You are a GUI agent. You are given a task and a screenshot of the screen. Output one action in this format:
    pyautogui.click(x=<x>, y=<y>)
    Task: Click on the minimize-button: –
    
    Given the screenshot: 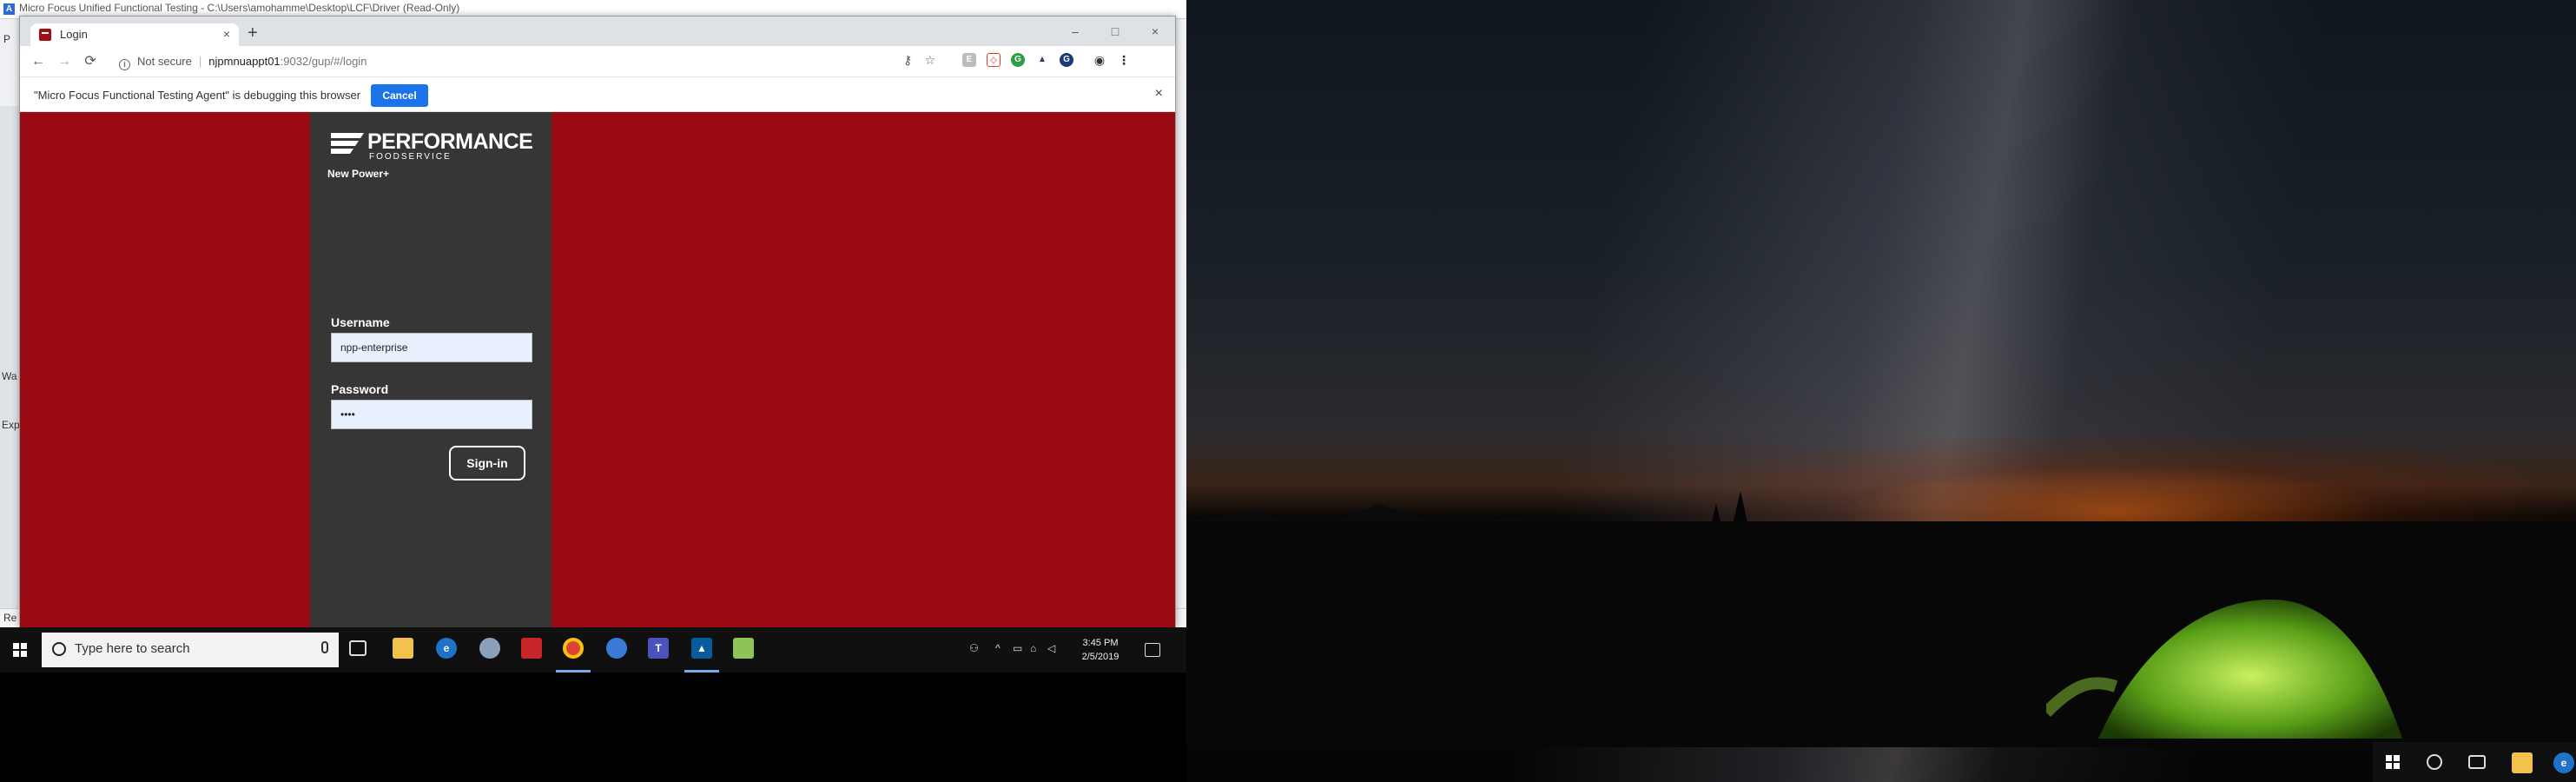 What is the action you would take?
    pyautogui.click(x=1075, y=32)
    